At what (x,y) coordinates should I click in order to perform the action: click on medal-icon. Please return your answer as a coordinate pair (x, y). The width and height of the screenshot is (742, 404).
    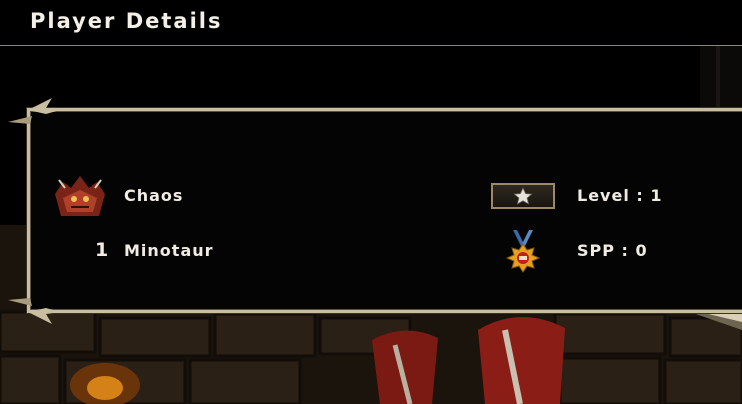
    Looking at the image, I should click on (523, 251).